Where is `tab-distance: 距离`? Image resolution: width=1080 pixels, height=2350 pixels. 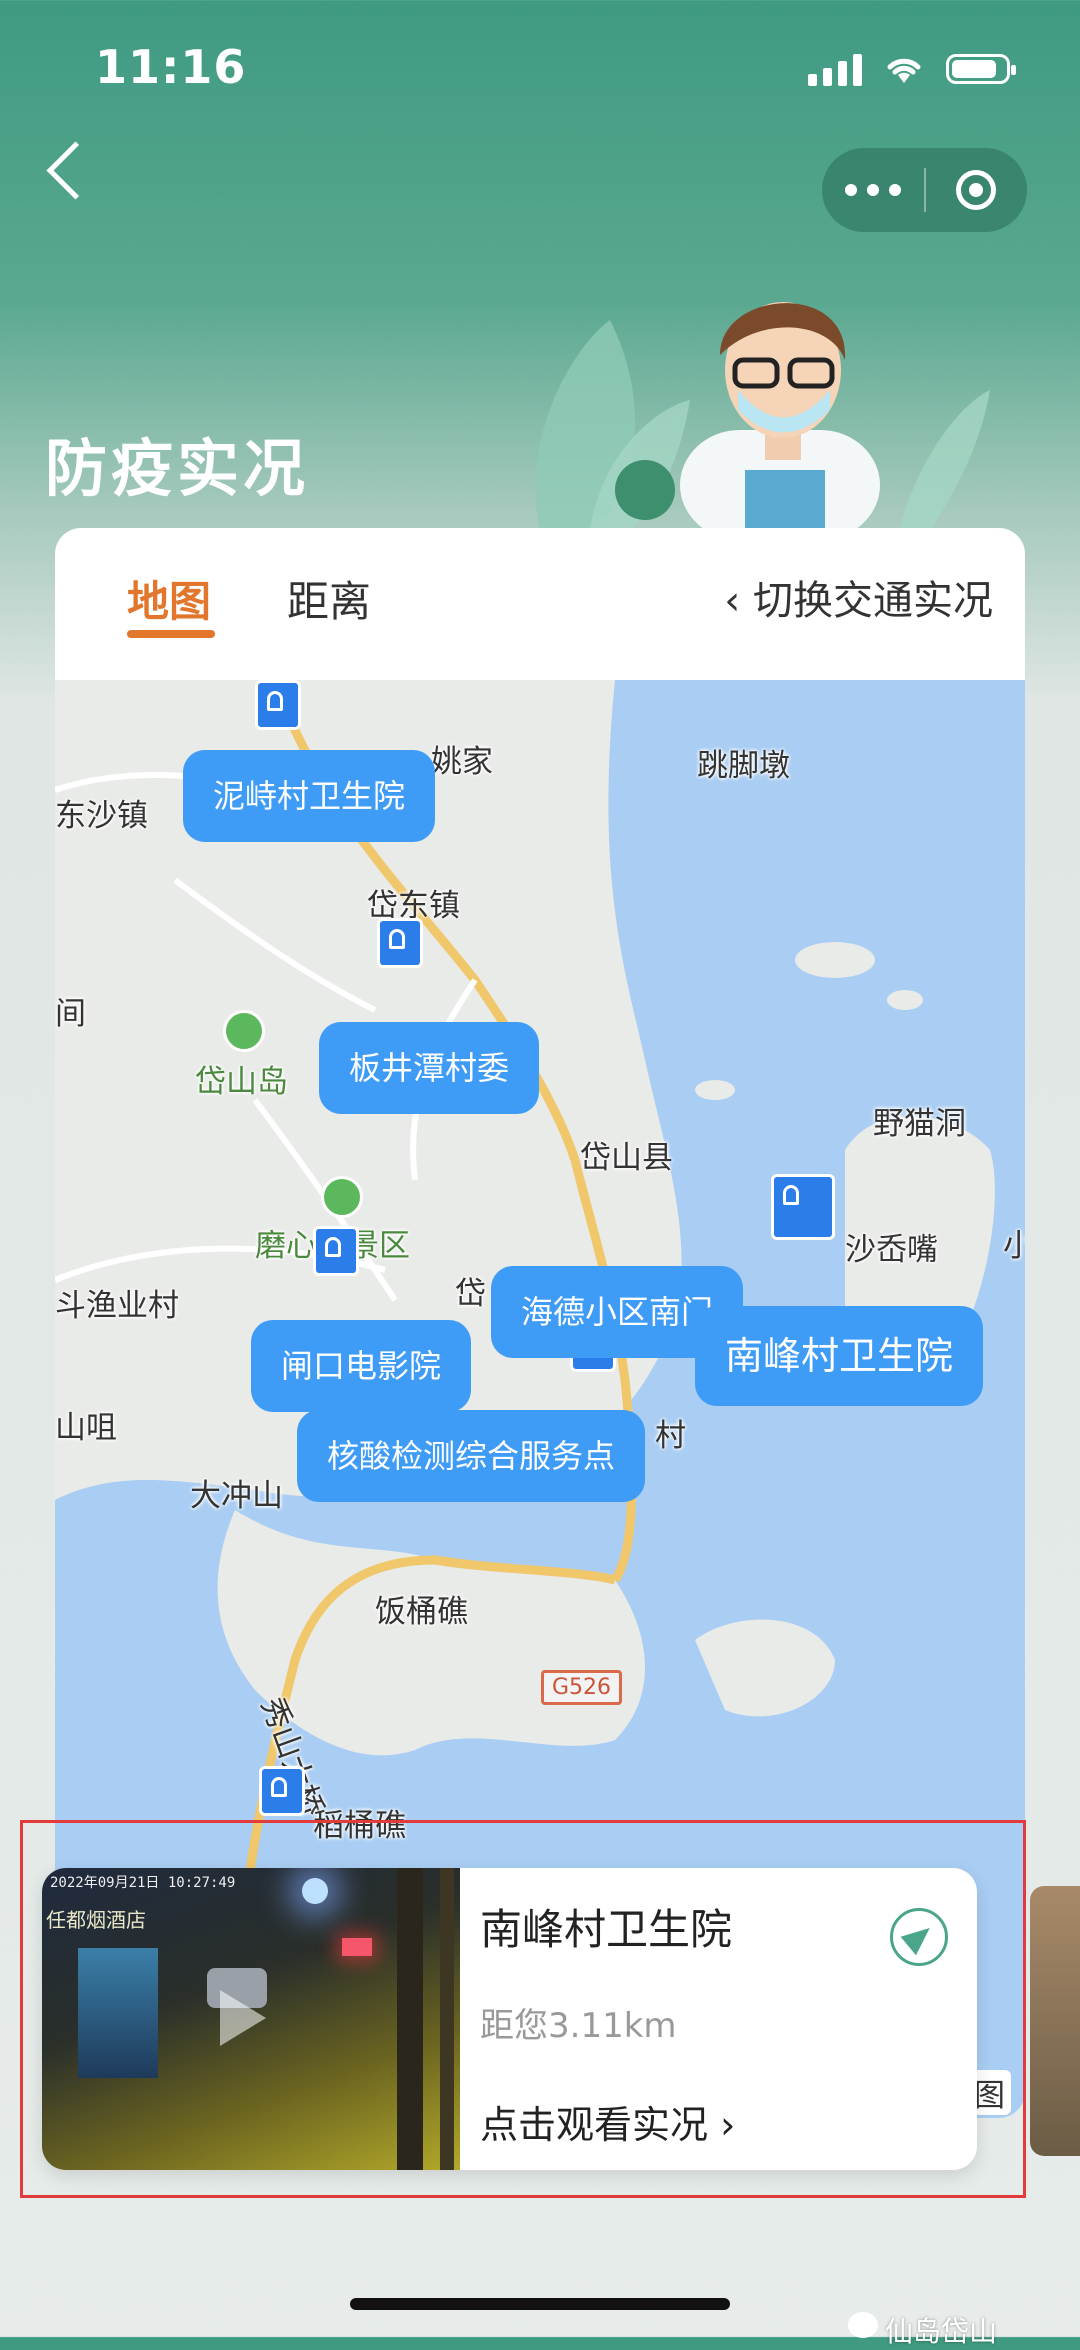 tab-distance: 距离 is located at coordinates (329, 598).